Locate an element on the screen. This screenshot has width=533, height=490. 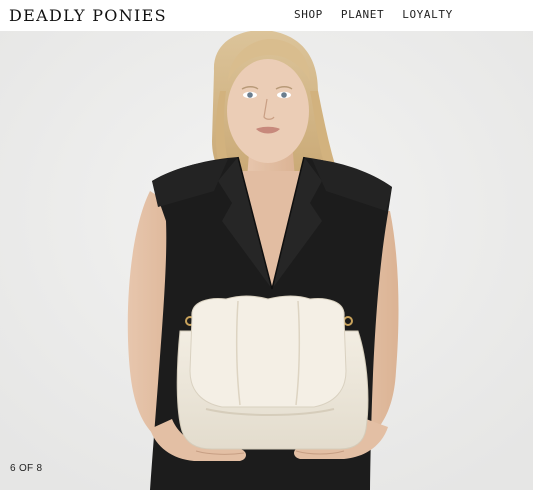
nav-link-loyalty: LOYALTY is located at coordinates (427, 14).